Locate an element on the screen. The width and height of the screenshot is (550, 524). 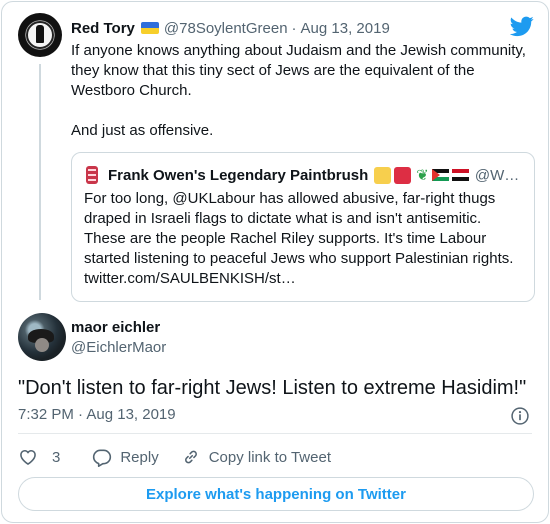
copy-link-label: Copy link to Tweet is located at coordinates (269, 457).